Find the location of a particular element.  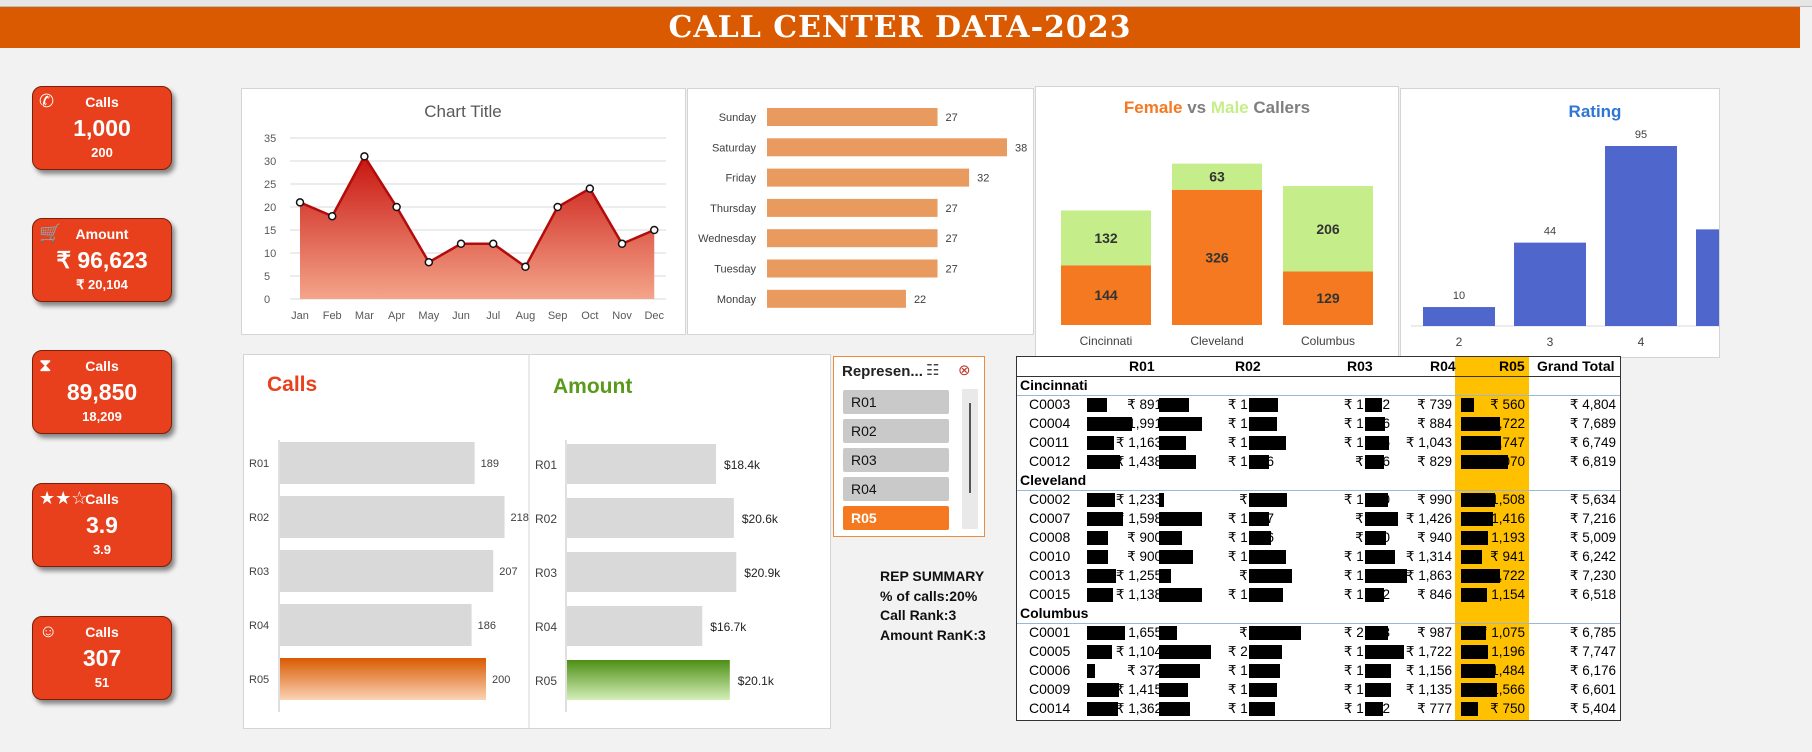

female-value: 129 is located at coordinates (1328, 298).